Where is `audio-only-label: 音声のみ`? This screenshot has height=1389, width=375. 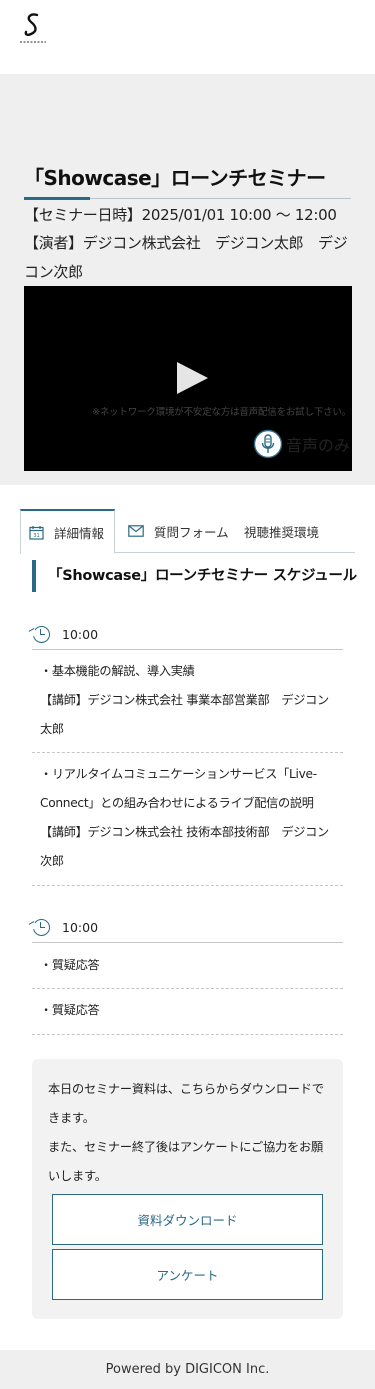
audio-only-label: 音声のみ is located at coordinates (318, 445).